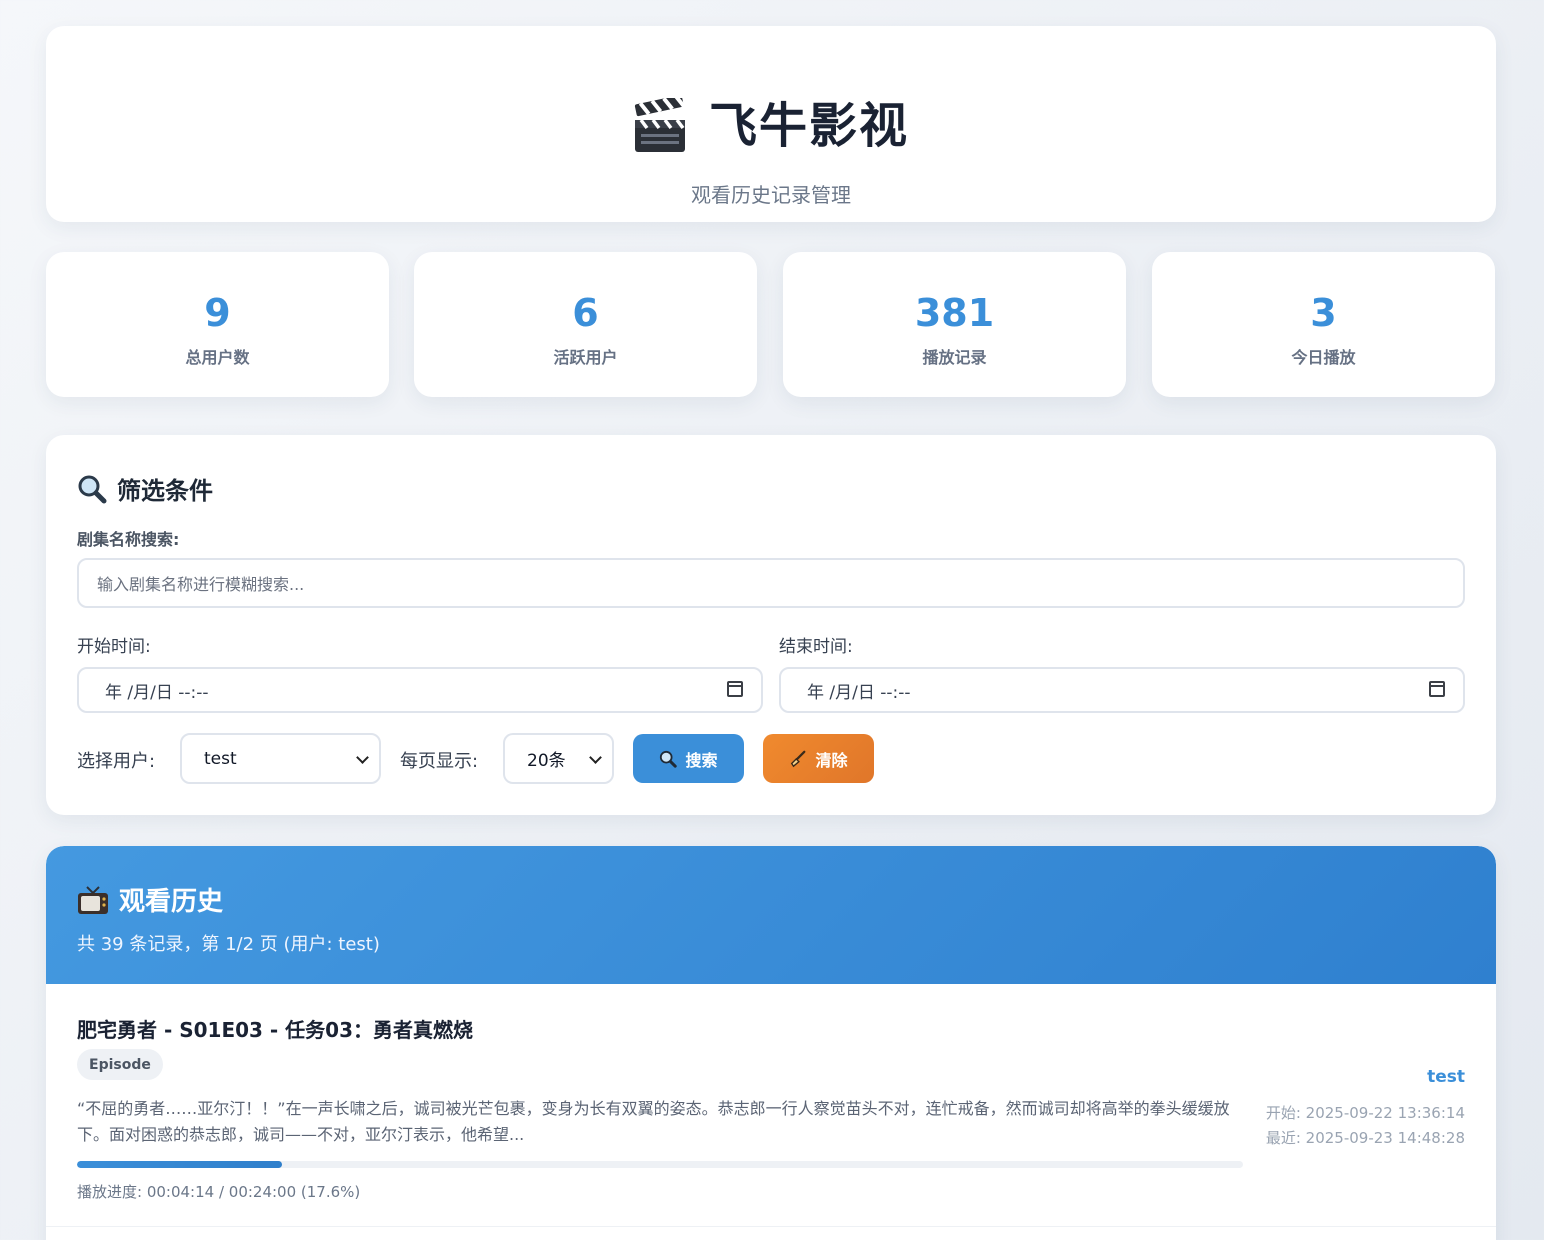 Image resolution: width=1544 pixels, height=1240 pixels. I want to click on progress-text: 播放进度: 00:04:14 / 00:24:00 (17.6%), so click(219, 1192).